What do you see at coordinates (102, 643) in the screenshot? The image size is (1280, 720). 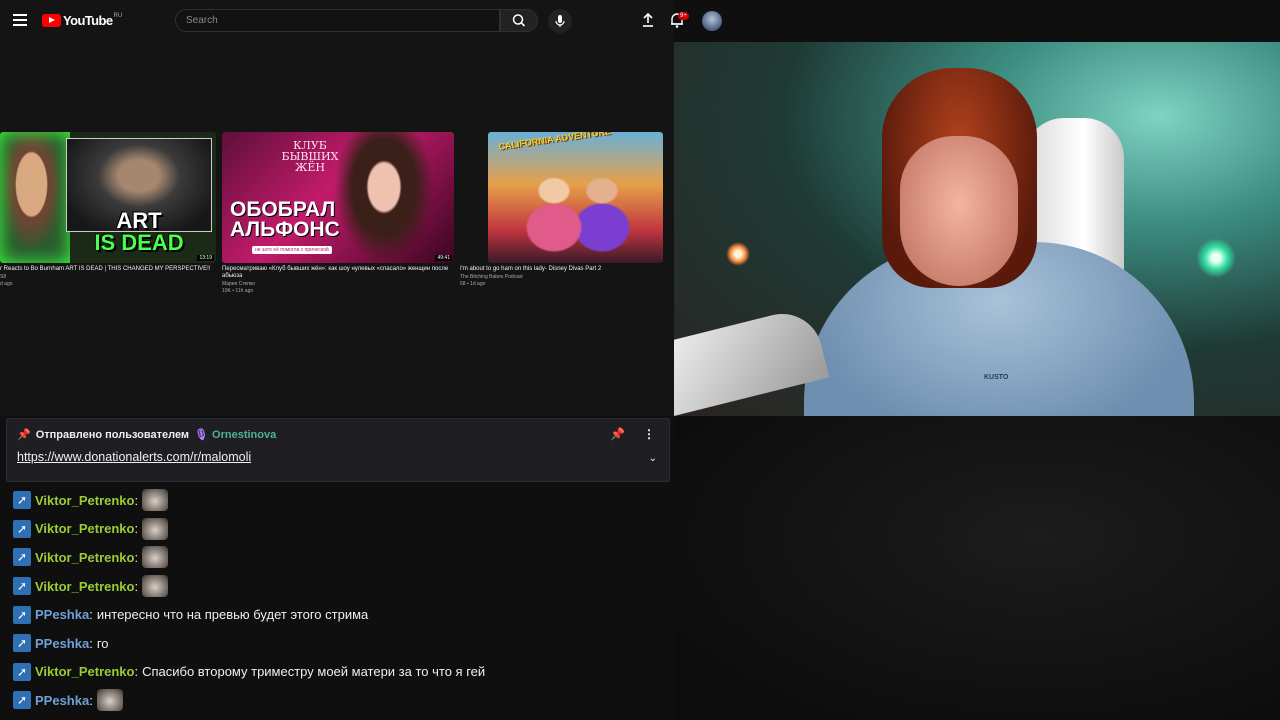 I see `chat-text: го` at bounding box center [102, 643].